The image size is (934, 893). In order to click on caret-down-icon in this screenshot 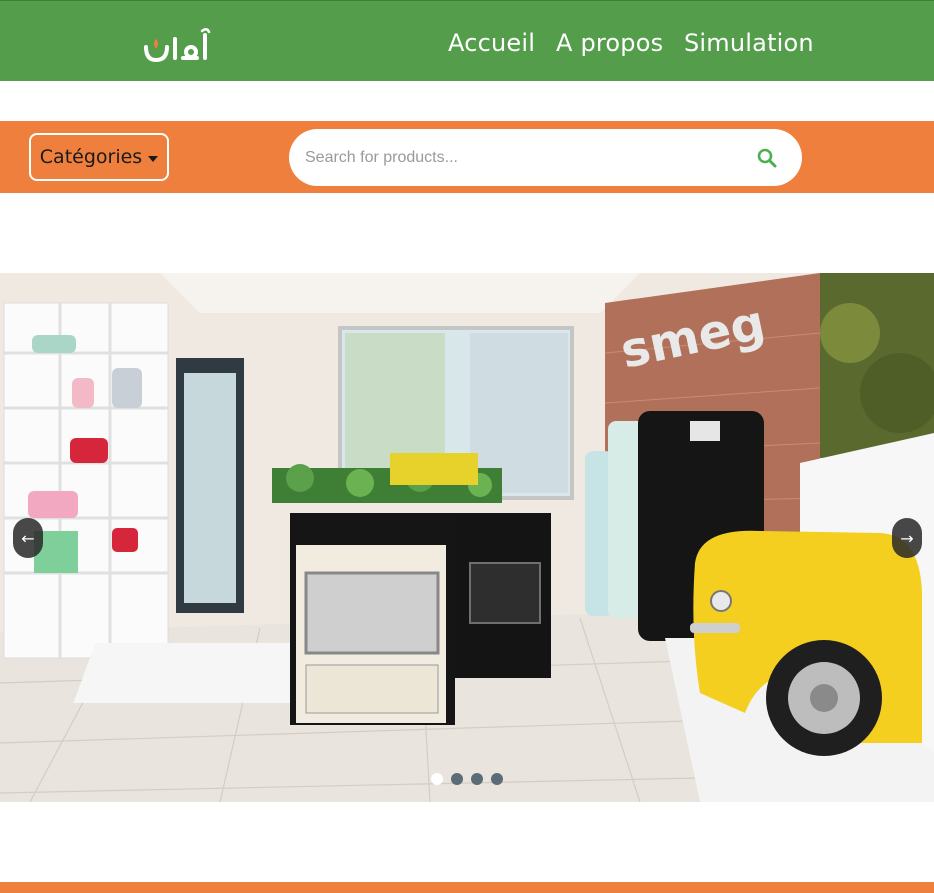, I will do `click(153, 158)`.